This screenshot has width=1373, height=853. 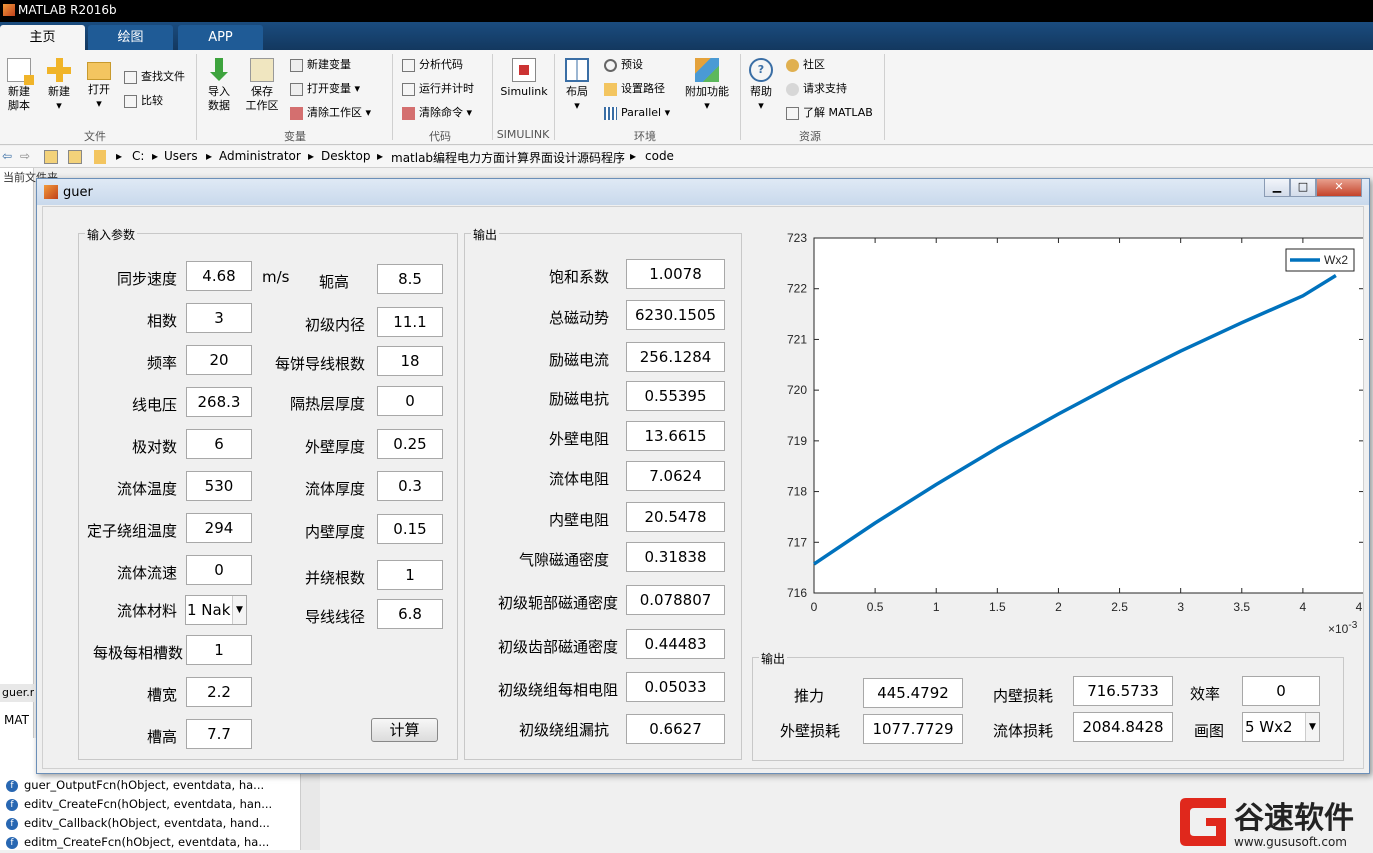 I want to click on help-button: ? 帮助 ▾, so click(x=761, y=85).